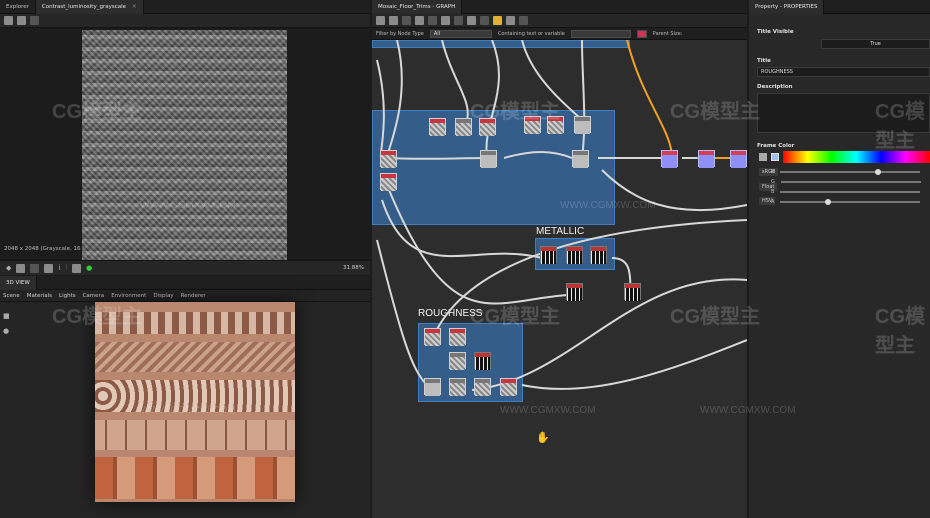 The height and width of the screenshot is (518, 930). I want to click on layers-icon: ◆, so click(8, 268).